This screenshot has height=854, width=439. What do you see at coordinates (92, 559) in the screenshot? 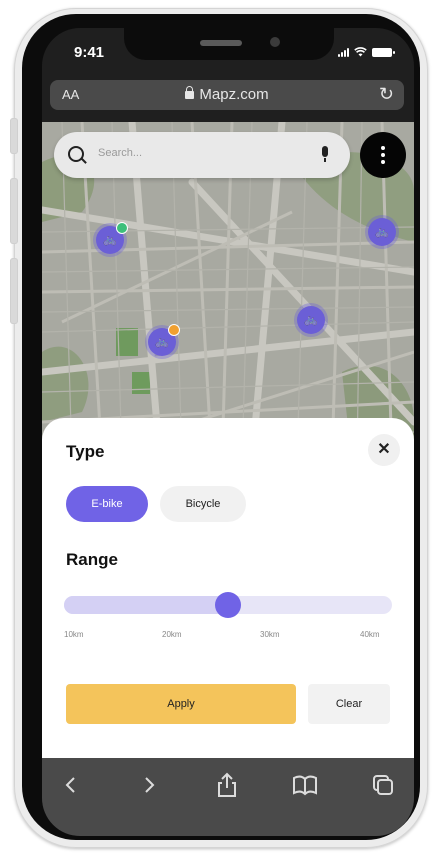
I see `range-heading: Range` at bounding box center [92, 559].